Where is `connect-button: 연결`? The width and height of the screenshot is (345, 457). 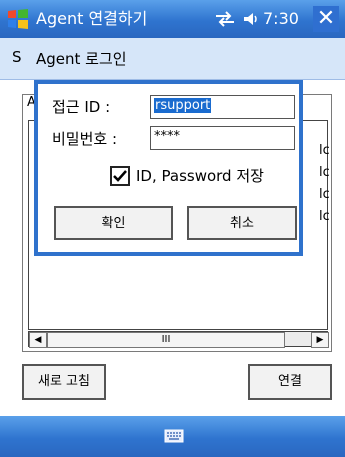 connect-button: 연결 is located at coordinates (290, 382).